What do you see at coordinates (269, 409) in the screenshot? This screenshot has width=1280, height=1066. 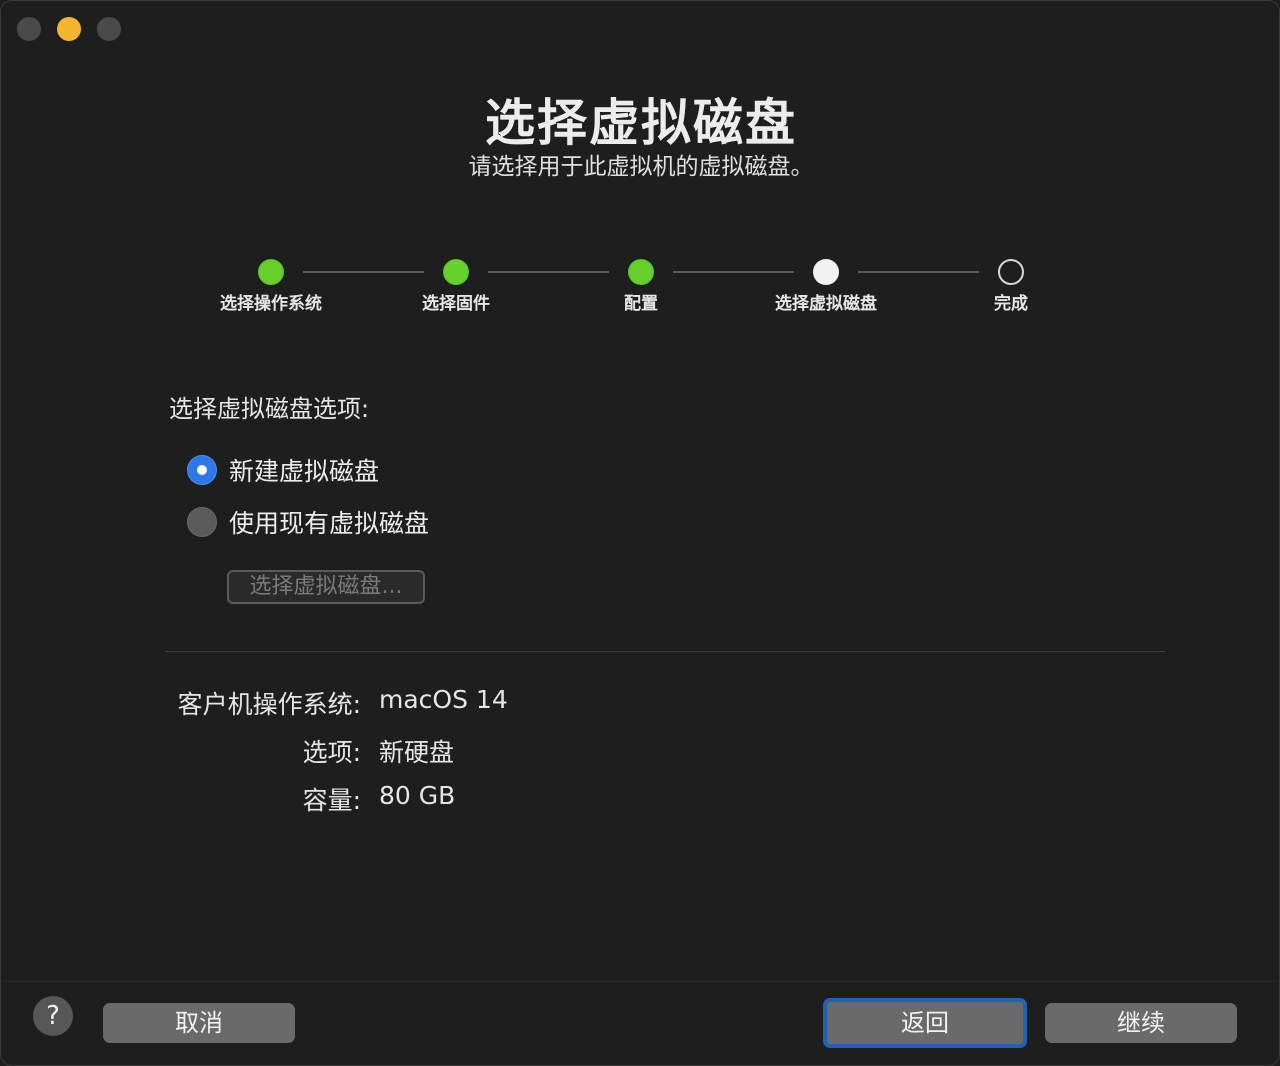 I see `disk-options-label: 选择虚拟磁盘选项:` at bounding box center [269, 409].